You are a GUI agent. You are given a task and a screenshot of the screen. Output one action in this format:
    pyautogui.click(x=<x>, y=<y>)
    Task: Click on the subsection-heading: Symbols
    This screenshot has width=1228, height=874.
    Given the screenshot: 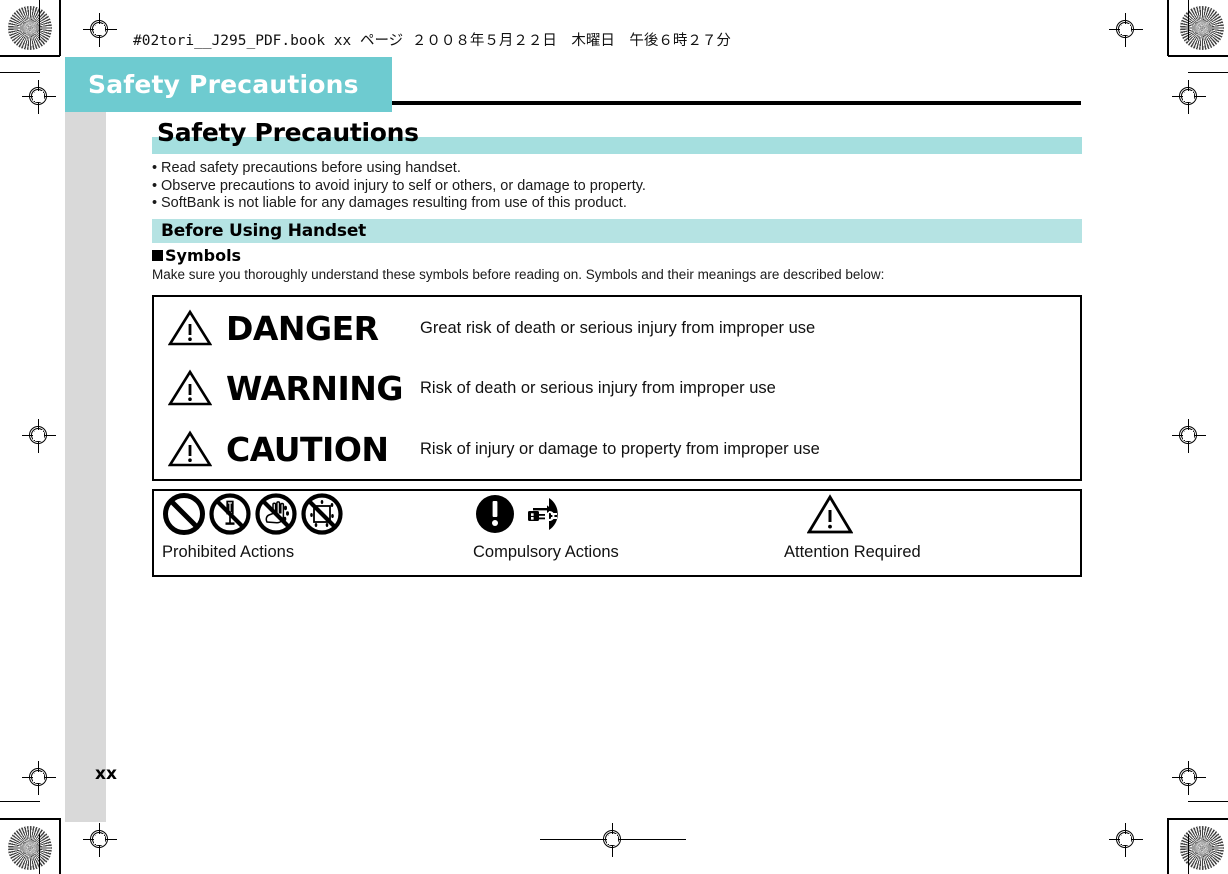 What is the action you would take?
    pyautogui.click(x=196, y=255)
    